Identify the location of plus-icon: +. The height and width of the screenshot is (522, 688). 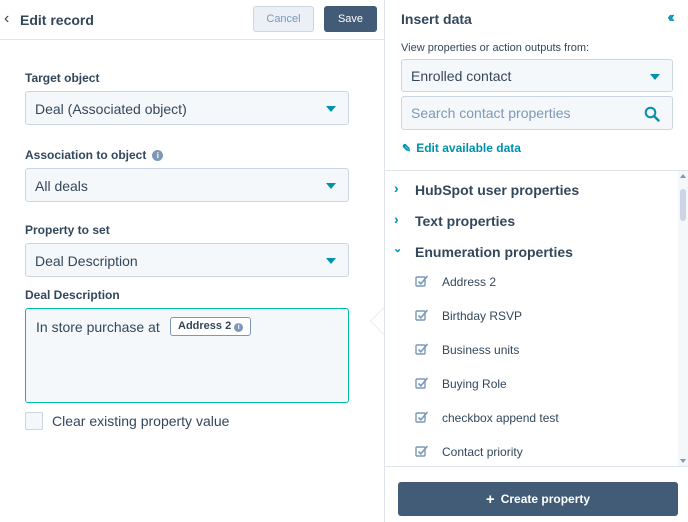
(490, 499).